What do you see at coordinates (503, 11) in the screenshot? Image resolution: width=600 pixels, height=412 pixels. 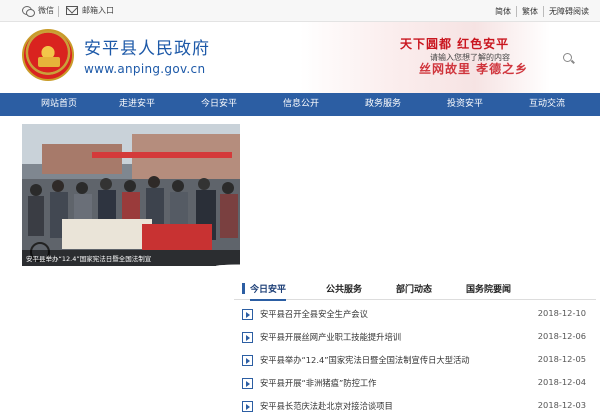 I see `link-simplified: 简体` at bounding box center [503, 11].